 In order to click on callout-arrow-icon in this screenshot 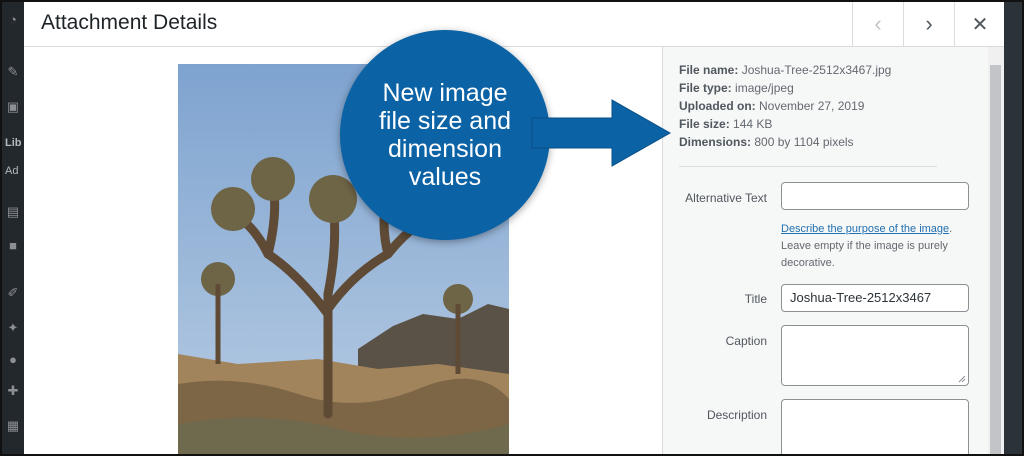, I will do `click(601, 133)`.